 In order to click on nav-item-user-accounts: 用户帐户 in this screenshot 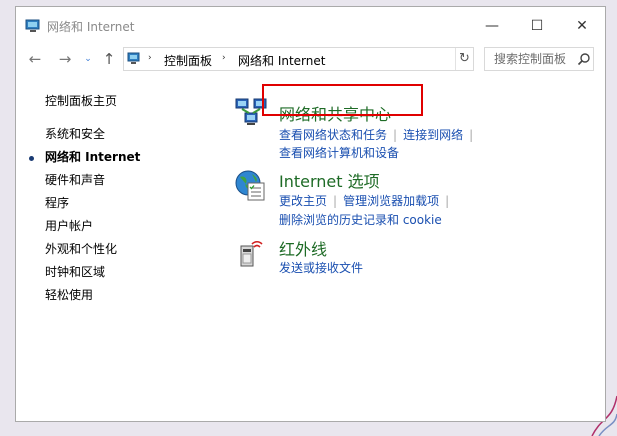, I will do `click(69, 226)`.